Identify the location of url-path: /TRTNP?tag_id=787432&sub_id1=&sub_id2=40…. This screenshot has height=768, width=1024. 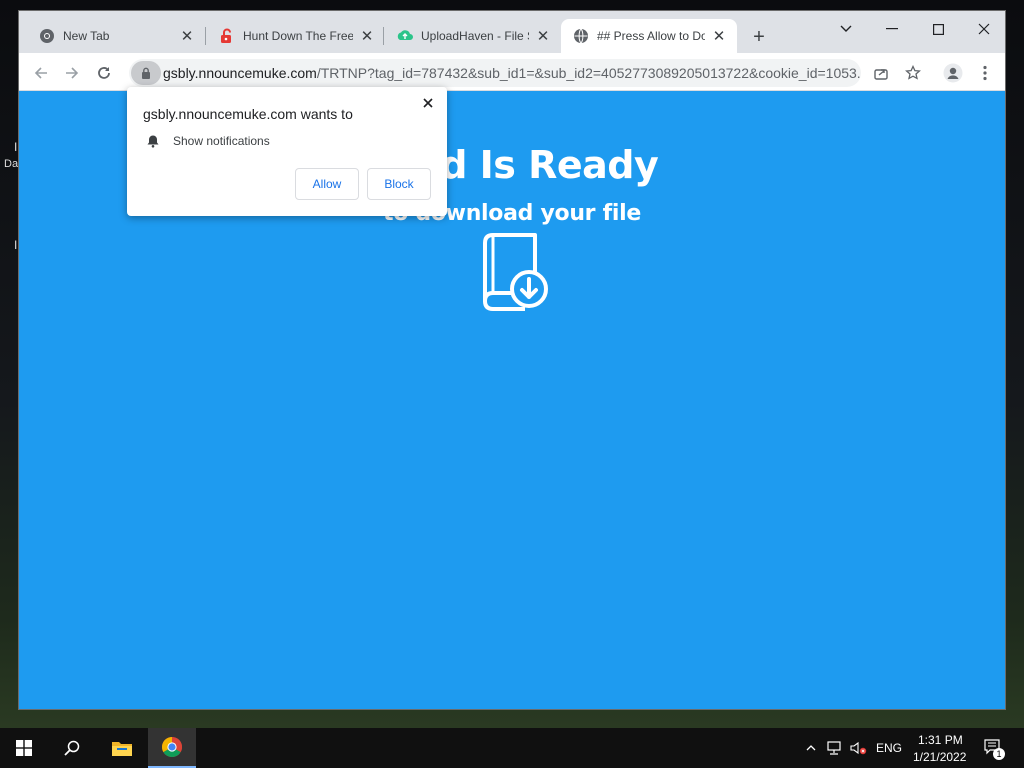
(588, 73).